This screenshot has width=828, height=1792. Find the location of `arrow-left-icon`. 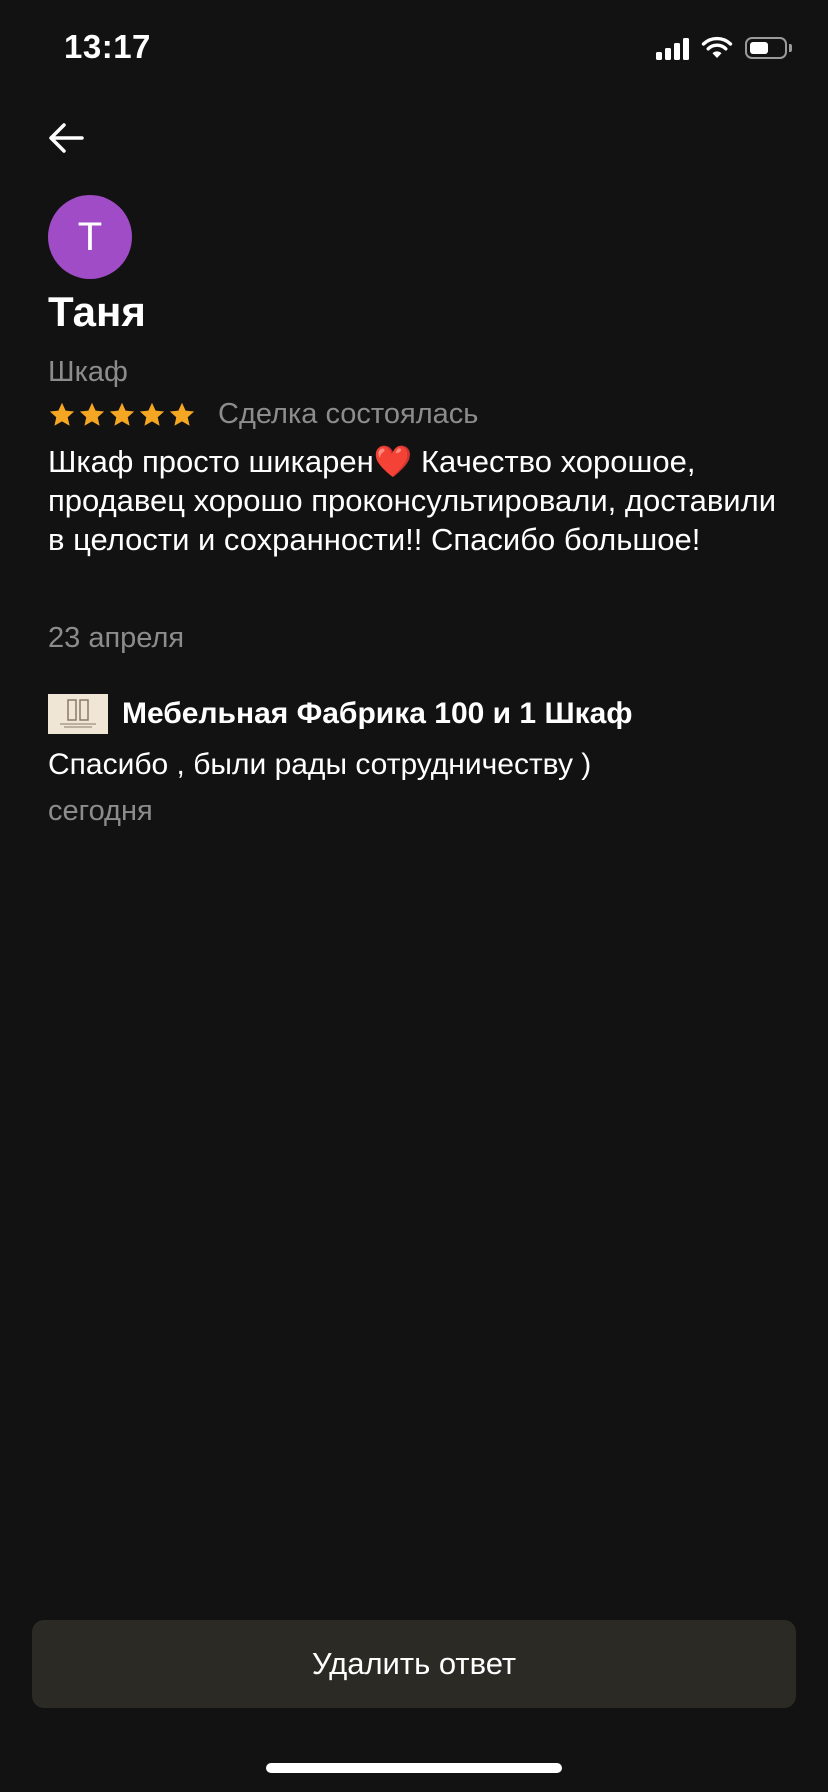

arrow-left-icon is located at coordinates (66, 138).